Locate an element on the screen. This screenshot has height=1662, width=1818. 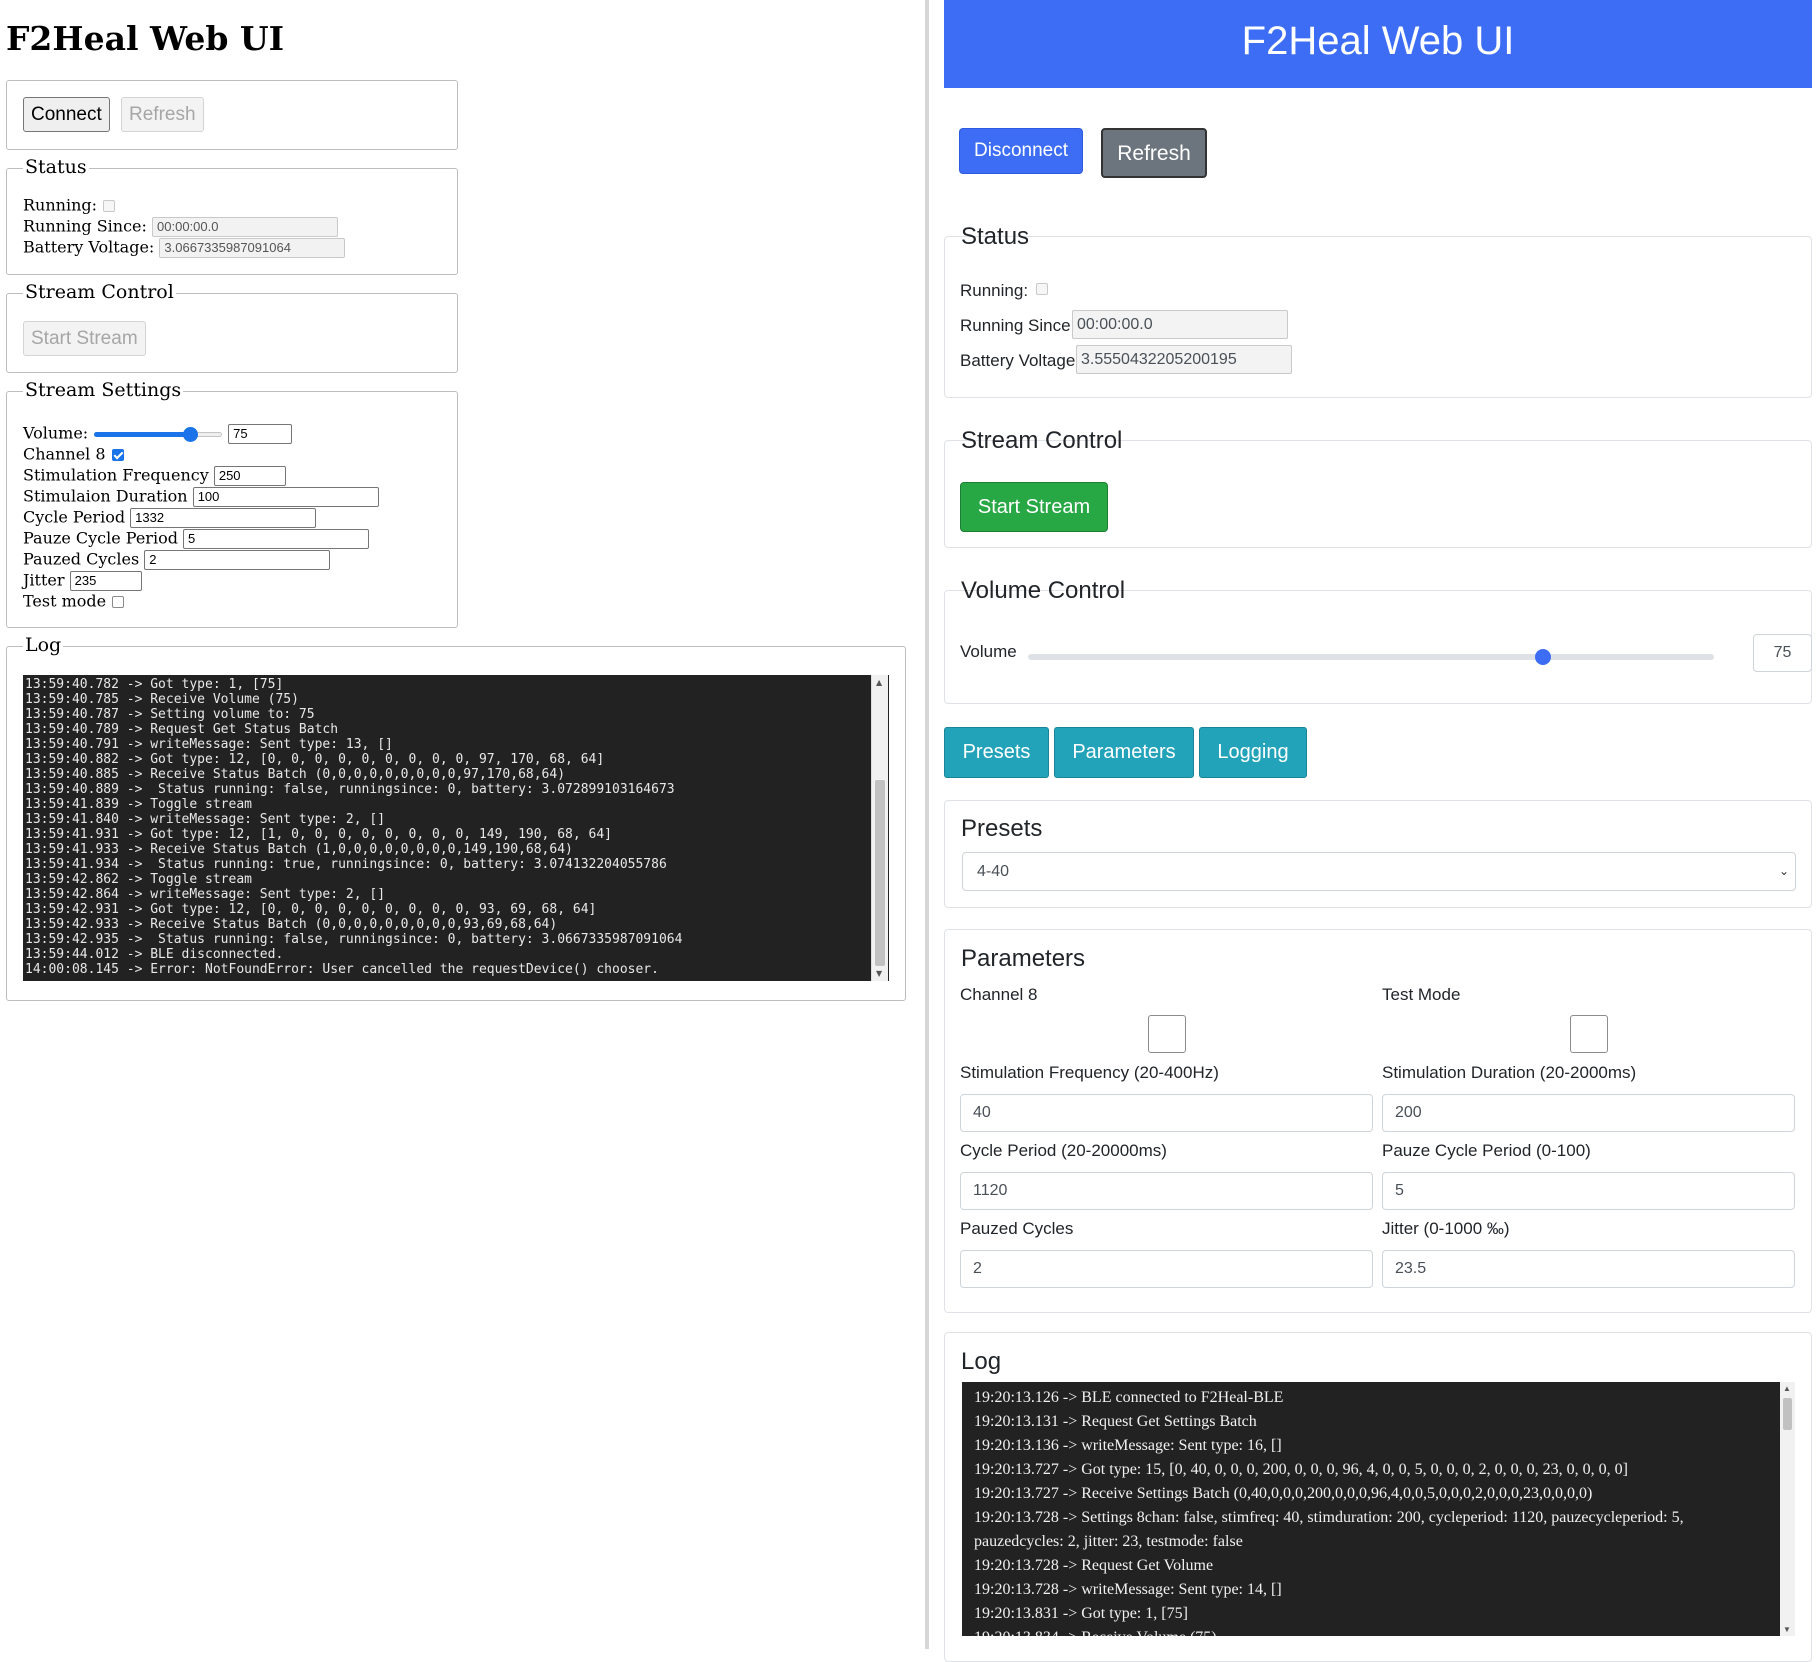
log-line: 19:20:13.831 -> Got type: 1, [75] is located at coordinates (1081, 1613).